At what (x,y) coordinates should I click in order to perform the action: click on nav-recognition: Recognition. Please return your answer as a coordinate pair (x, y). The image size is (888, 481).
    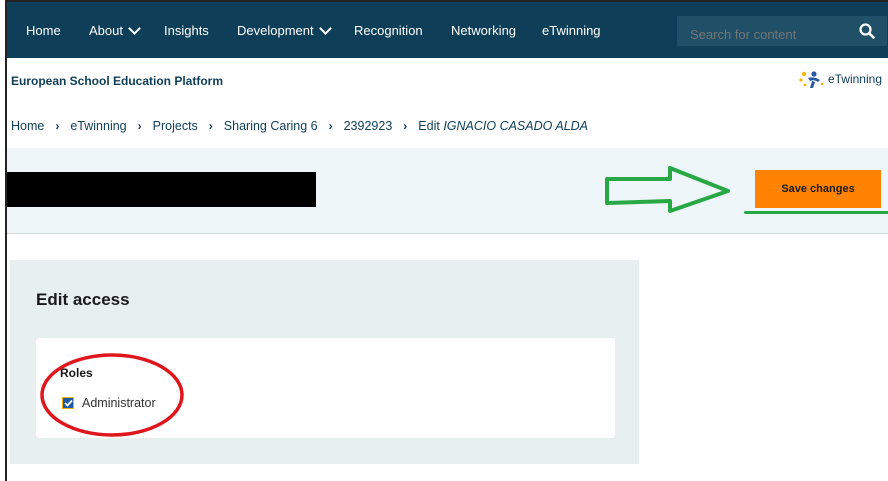
    Looking at the image, I should click on (388, 30).